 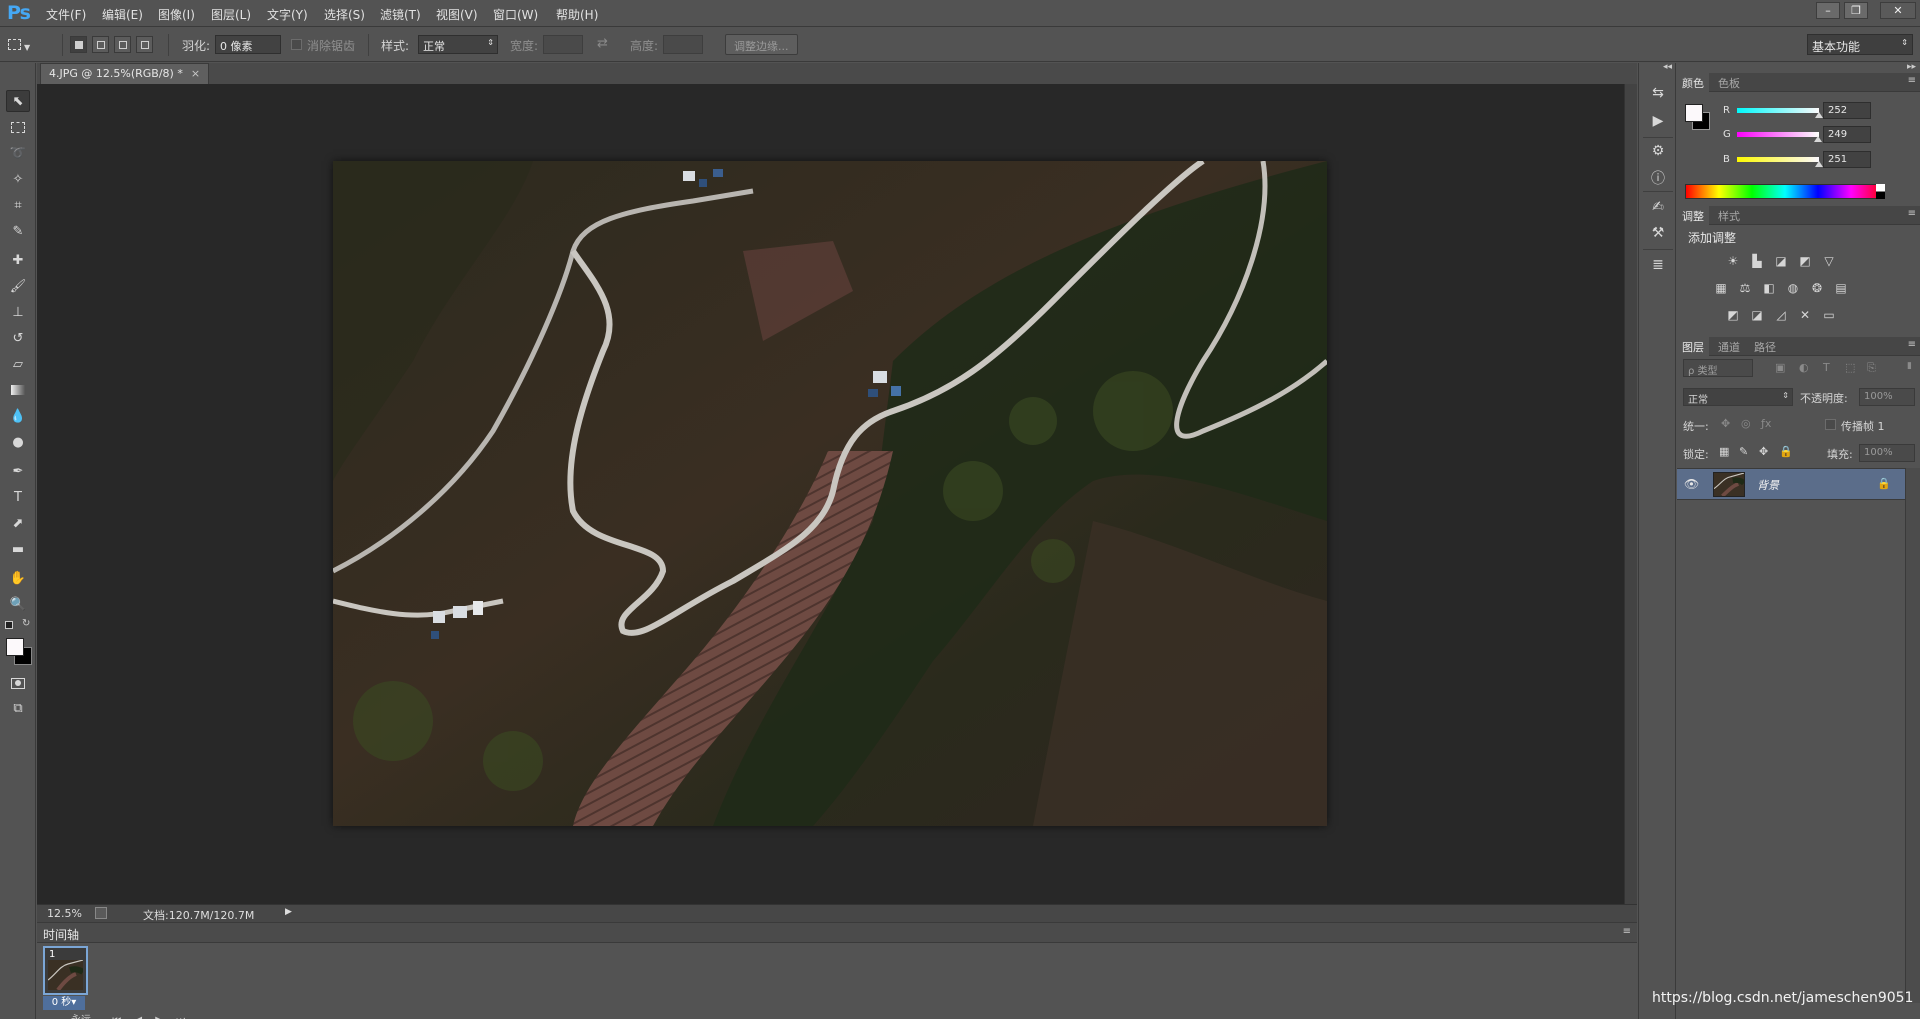 I want to click on collapse-arrows-icon: ▸▸, so click(x=1911, y=67).